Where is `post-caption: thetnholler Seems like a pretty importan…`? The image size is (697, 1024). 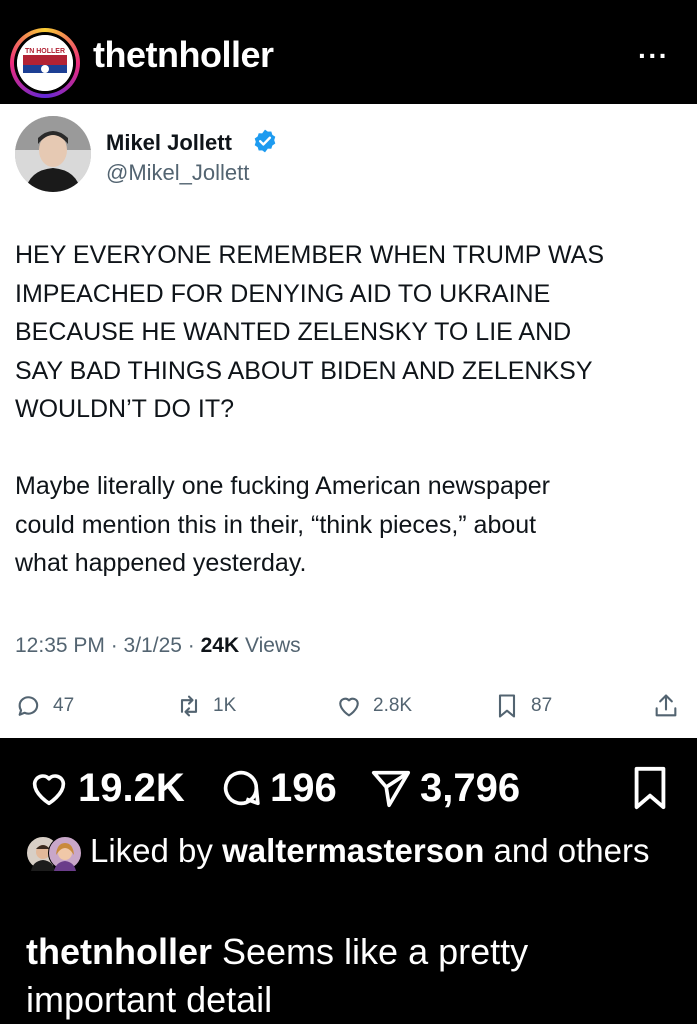 post-caption: thetnholler Seems like a pretty importan… is located at coordinates (356, 976).